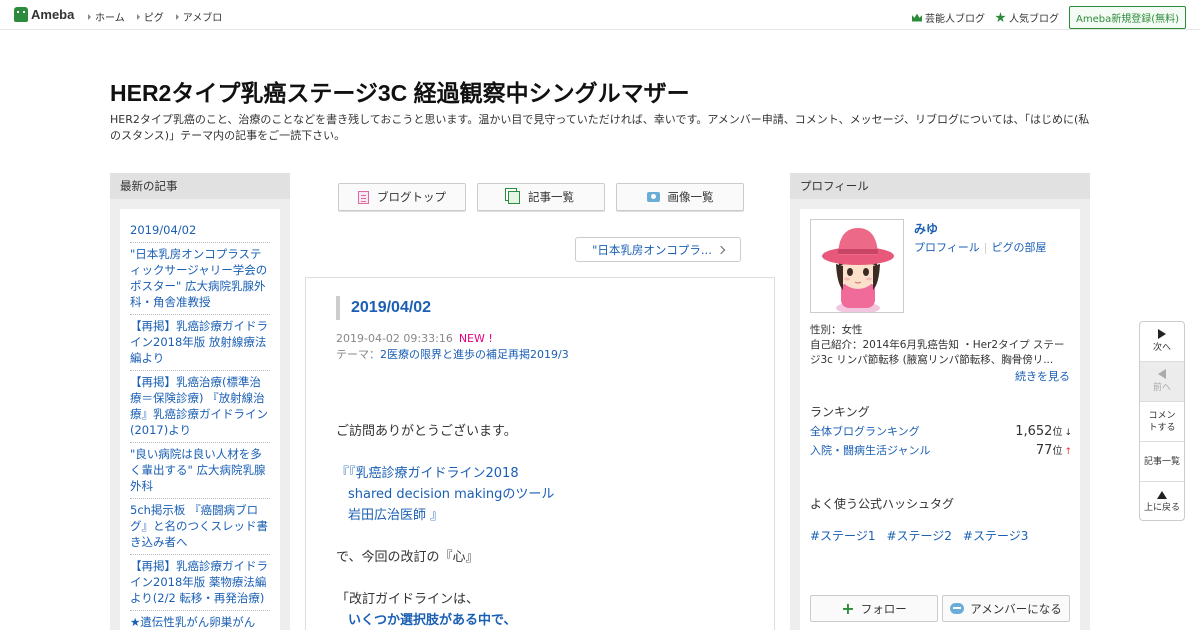 The height and width of the screenshot is (630, 1200). Describe the element at coordinates (200, 231) in the screenshot. I see `recent-article-item: 2019/04/02` at that location.